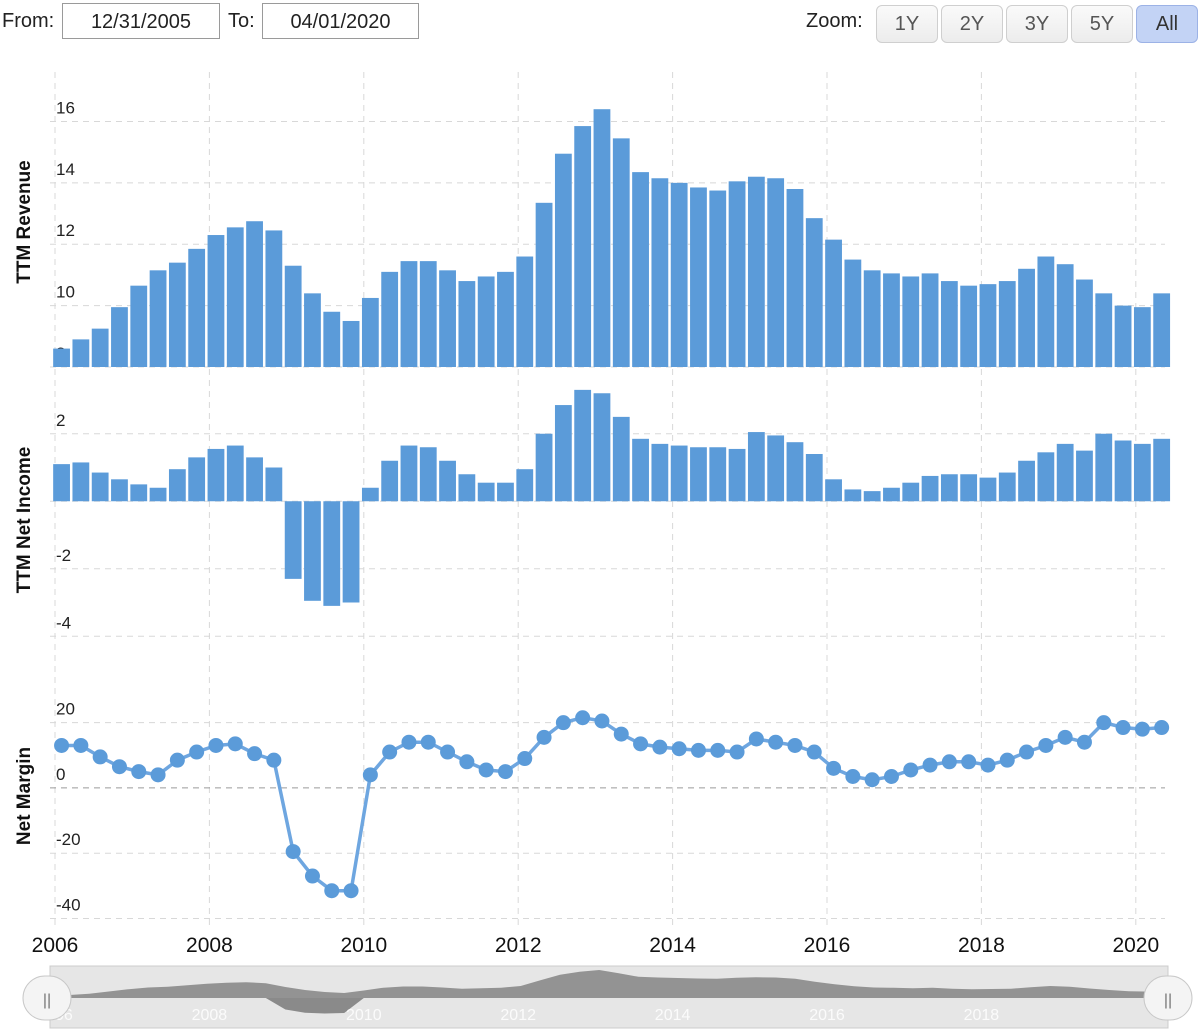 The image size is (1200, 1031). Describe the element at coordinates (65, 292) in the screenshot. I see `y-tick-label: 10` at that location.